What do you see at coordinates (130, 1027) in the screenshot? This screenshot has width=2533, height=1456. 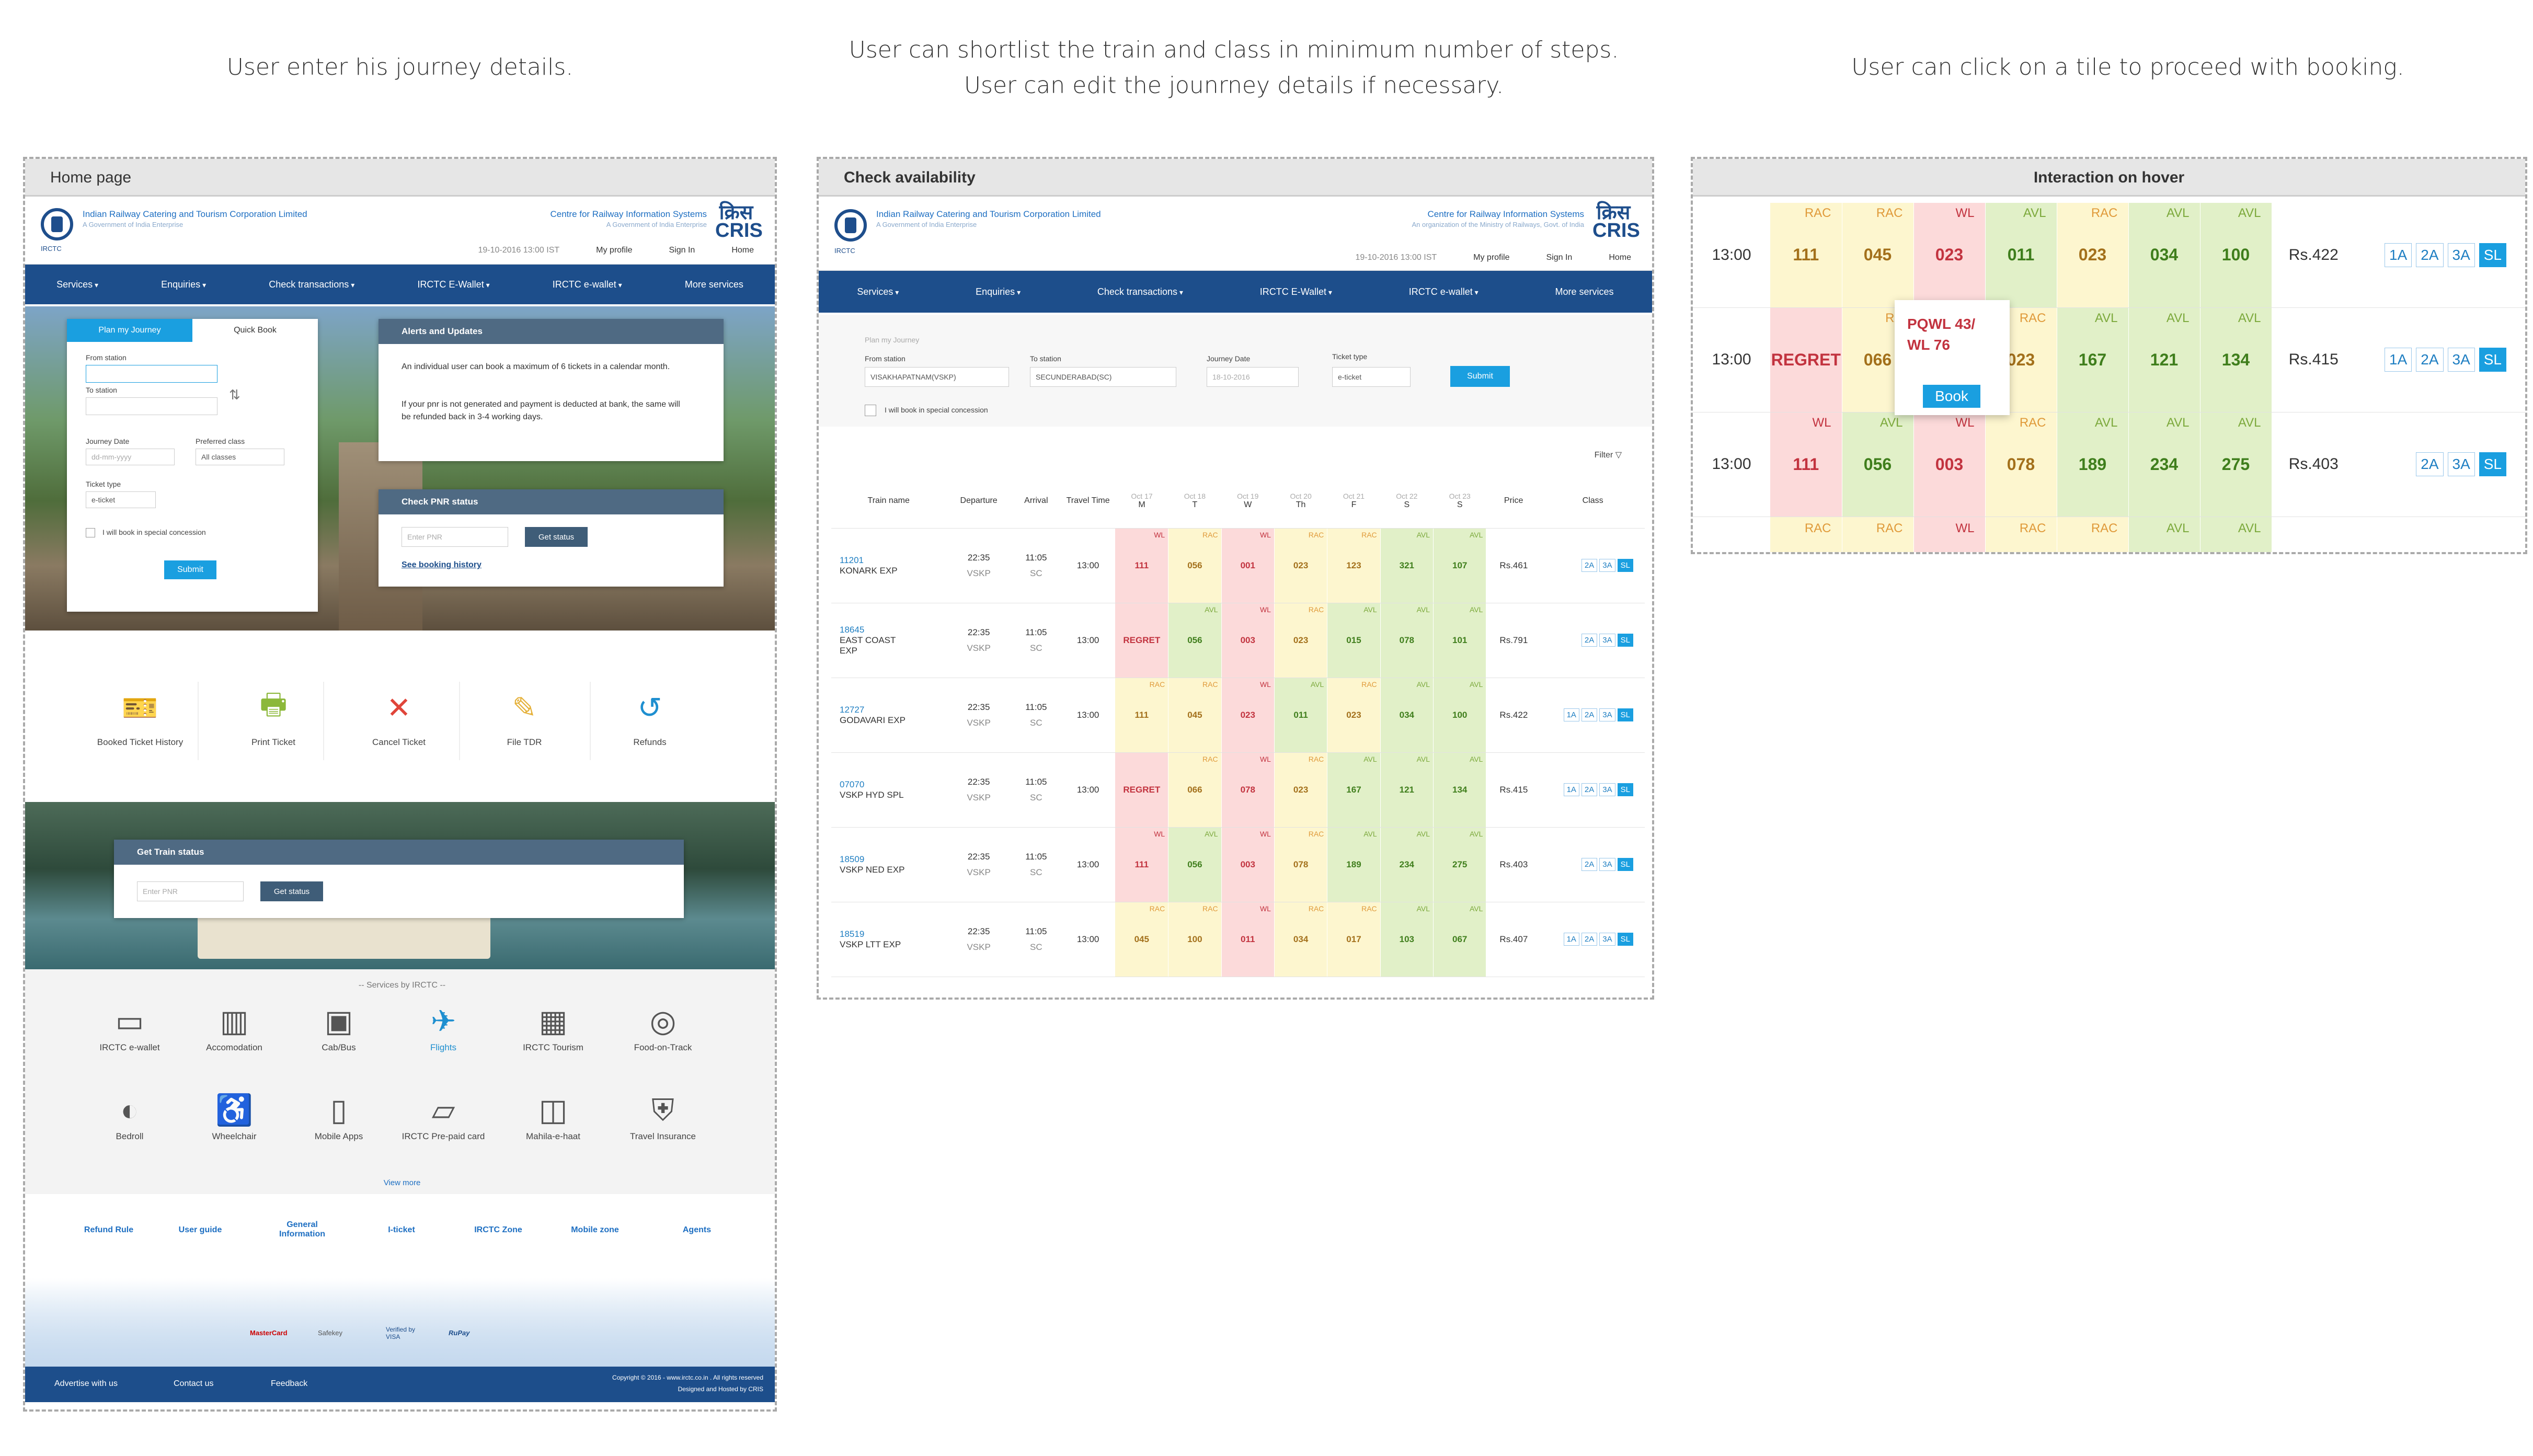 I see `svc-ewallet: ▭ IRCTC e-wallet` at bounding box center [130, 1027].